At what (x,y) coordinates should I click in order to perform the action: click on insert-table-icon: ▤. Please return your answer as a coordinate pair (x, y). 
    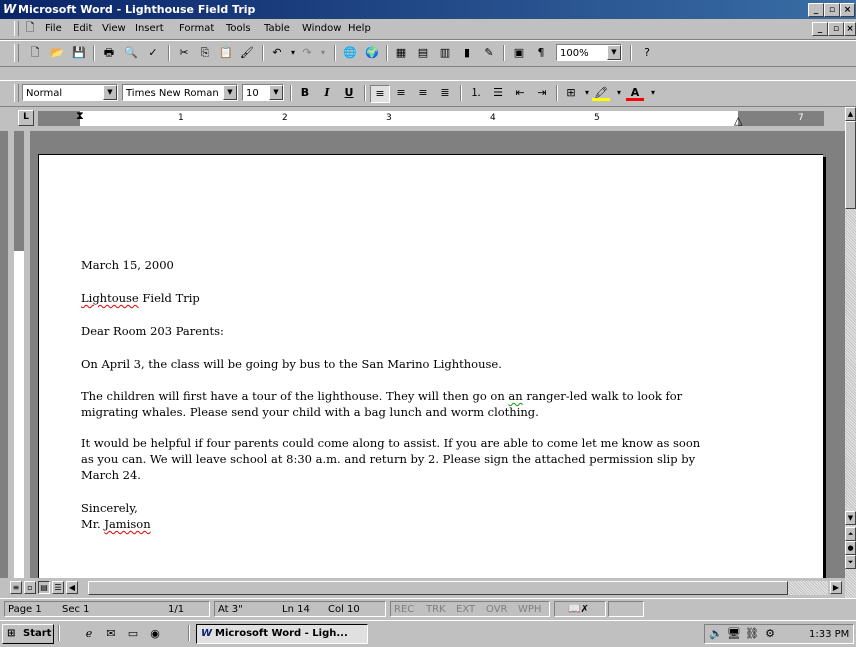
    Looking at the image, I should click on (423, 53).